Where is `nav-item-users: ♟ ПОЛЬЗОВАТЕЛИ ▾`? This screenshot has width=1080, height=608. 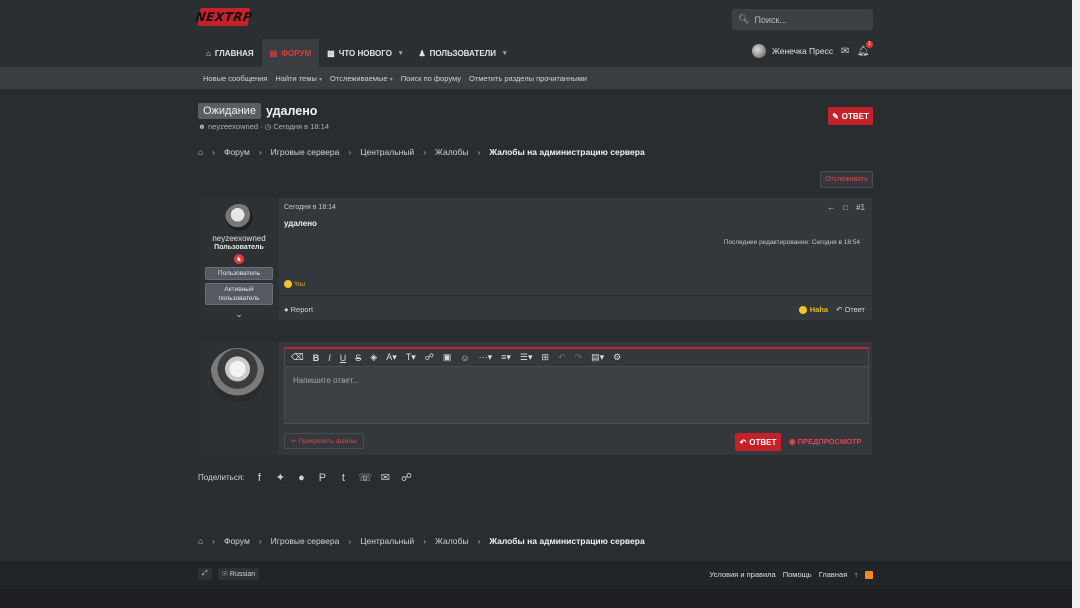
nav-item-users: ♟ ПОЛЬЗОВАТЕЛИ ▾ is located at coordinates (462, 53).